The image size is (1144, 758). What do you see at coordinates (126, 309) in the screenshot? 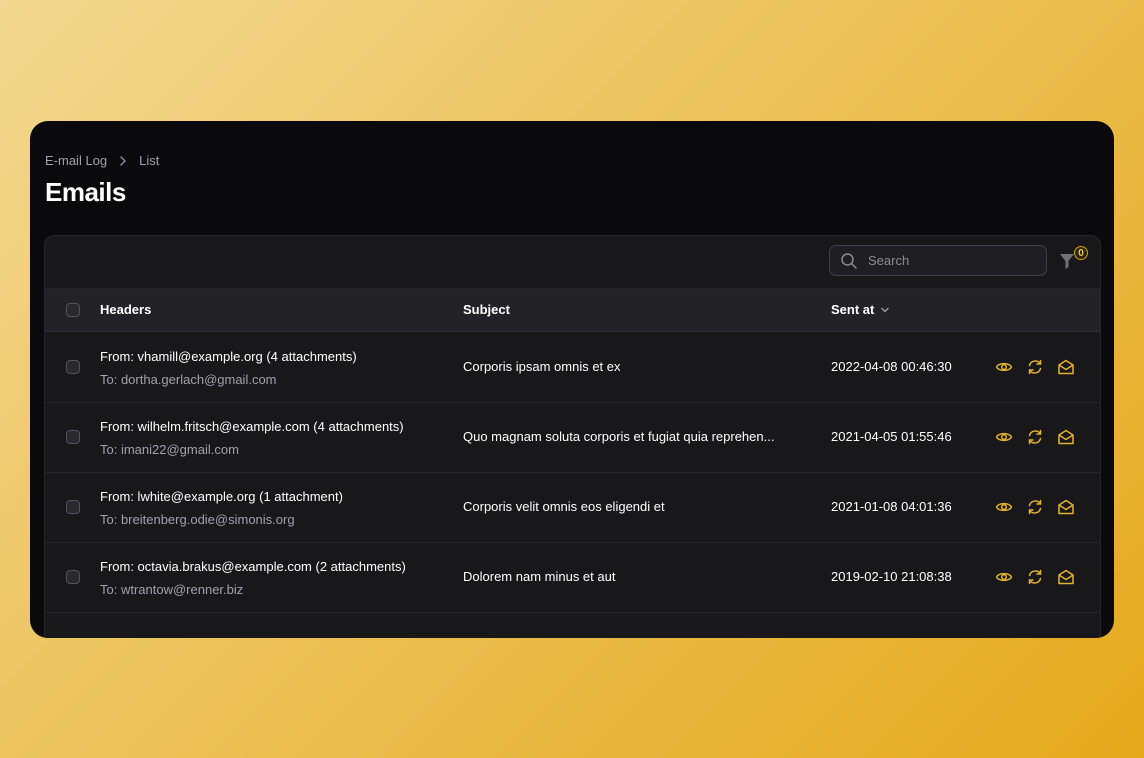
I see `column-header-headers: Headers` at bounding box center [126, 309].